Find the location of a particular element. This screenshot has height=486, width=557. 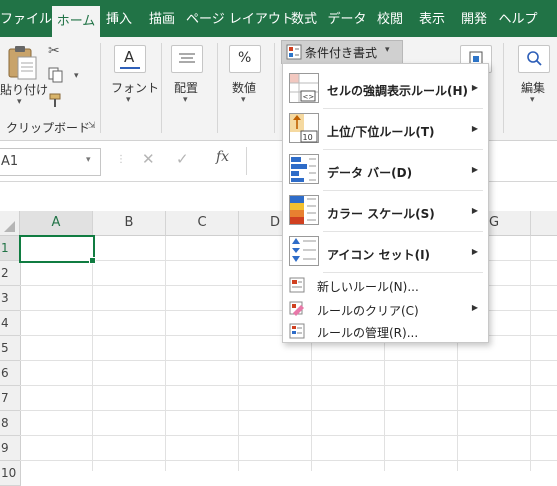

column-header: A is located at coordinates (56, 224).